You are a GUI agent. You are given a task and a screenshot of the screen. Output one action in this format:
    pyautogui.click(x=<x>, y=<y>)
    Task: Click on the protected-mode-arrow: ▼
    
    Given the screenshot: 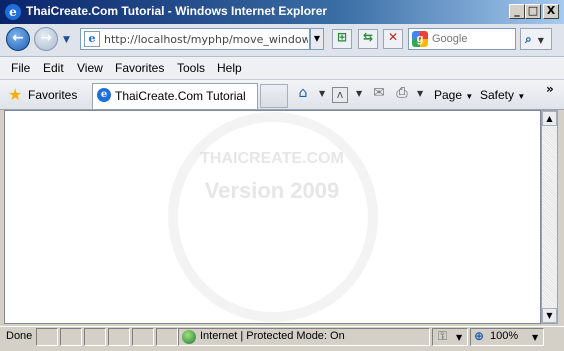 What is the action you would take?
    pyautogui.click(x=459, y=337)
    